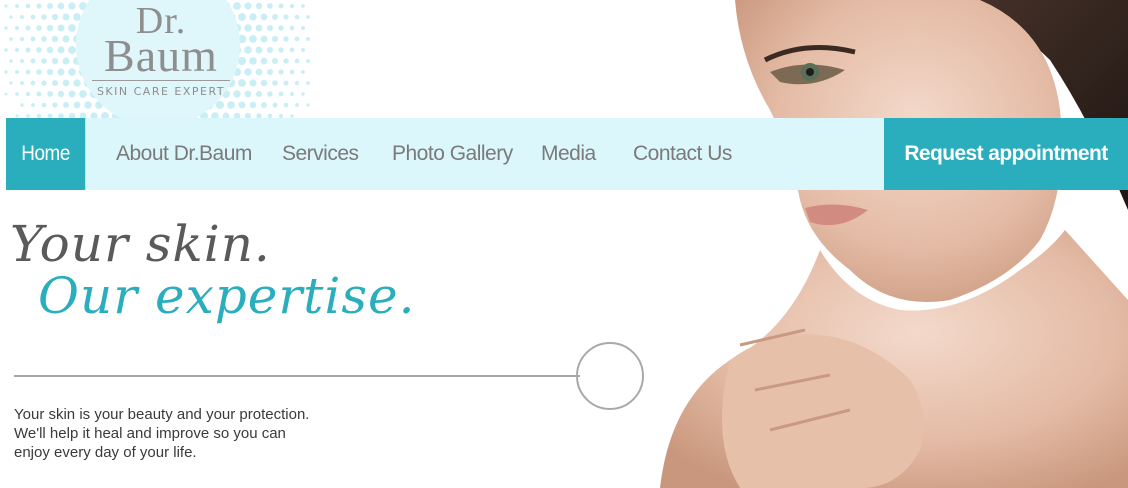  What do you see at coordinates (184, 154) in the screenshot?
I see `nav-item-about: About Dr.Baum` at bounding box center [184, 154].